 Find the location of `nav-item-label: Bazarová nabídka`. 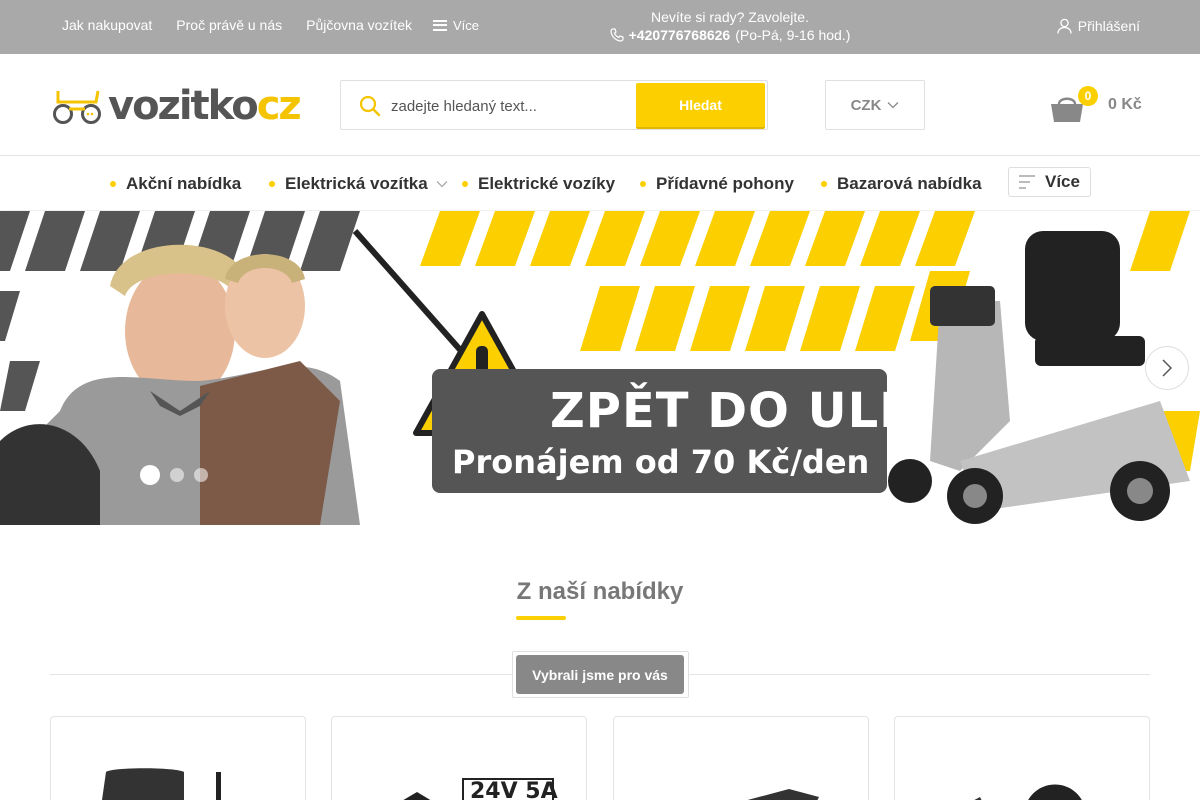

nav-item-label: Bazarová nabídka is located at coordinates (909, 183).